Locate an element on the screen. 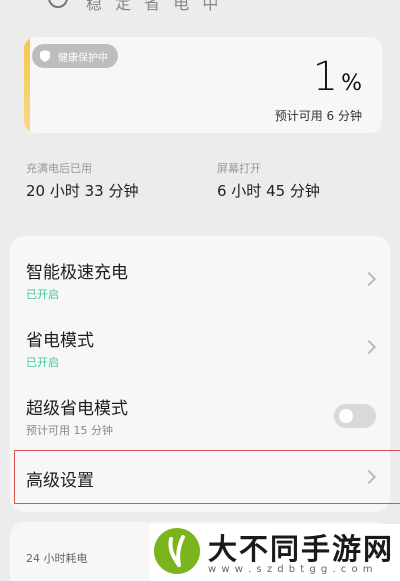 The width and height of the screenshot is (400, 581). screen-on-label: 屏幕打开 is located at coordinates (239, 168).